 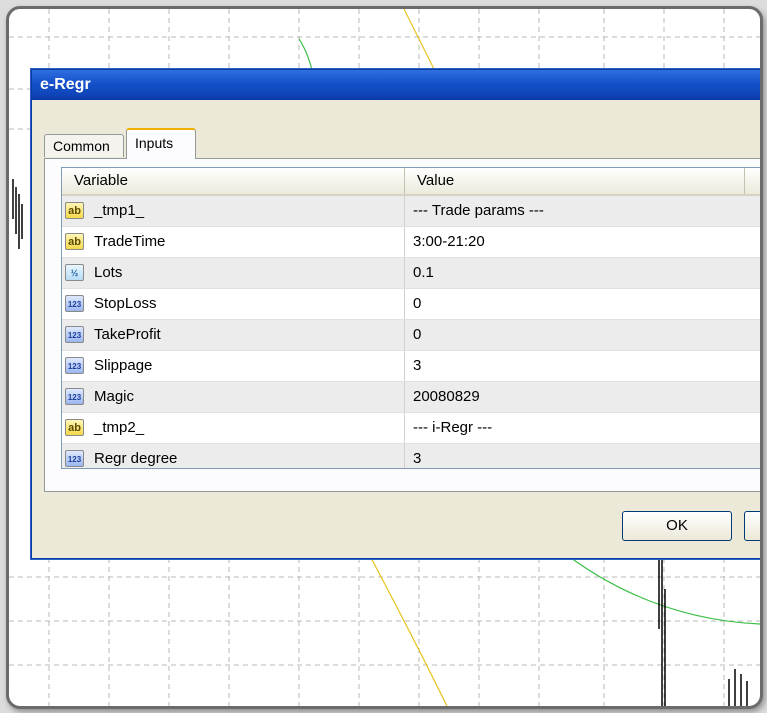 What do you see at coordinates (233, 428) in the screenshot?
I see `variable-cell: ab _tmp2_` at bounding box center [233, 428].